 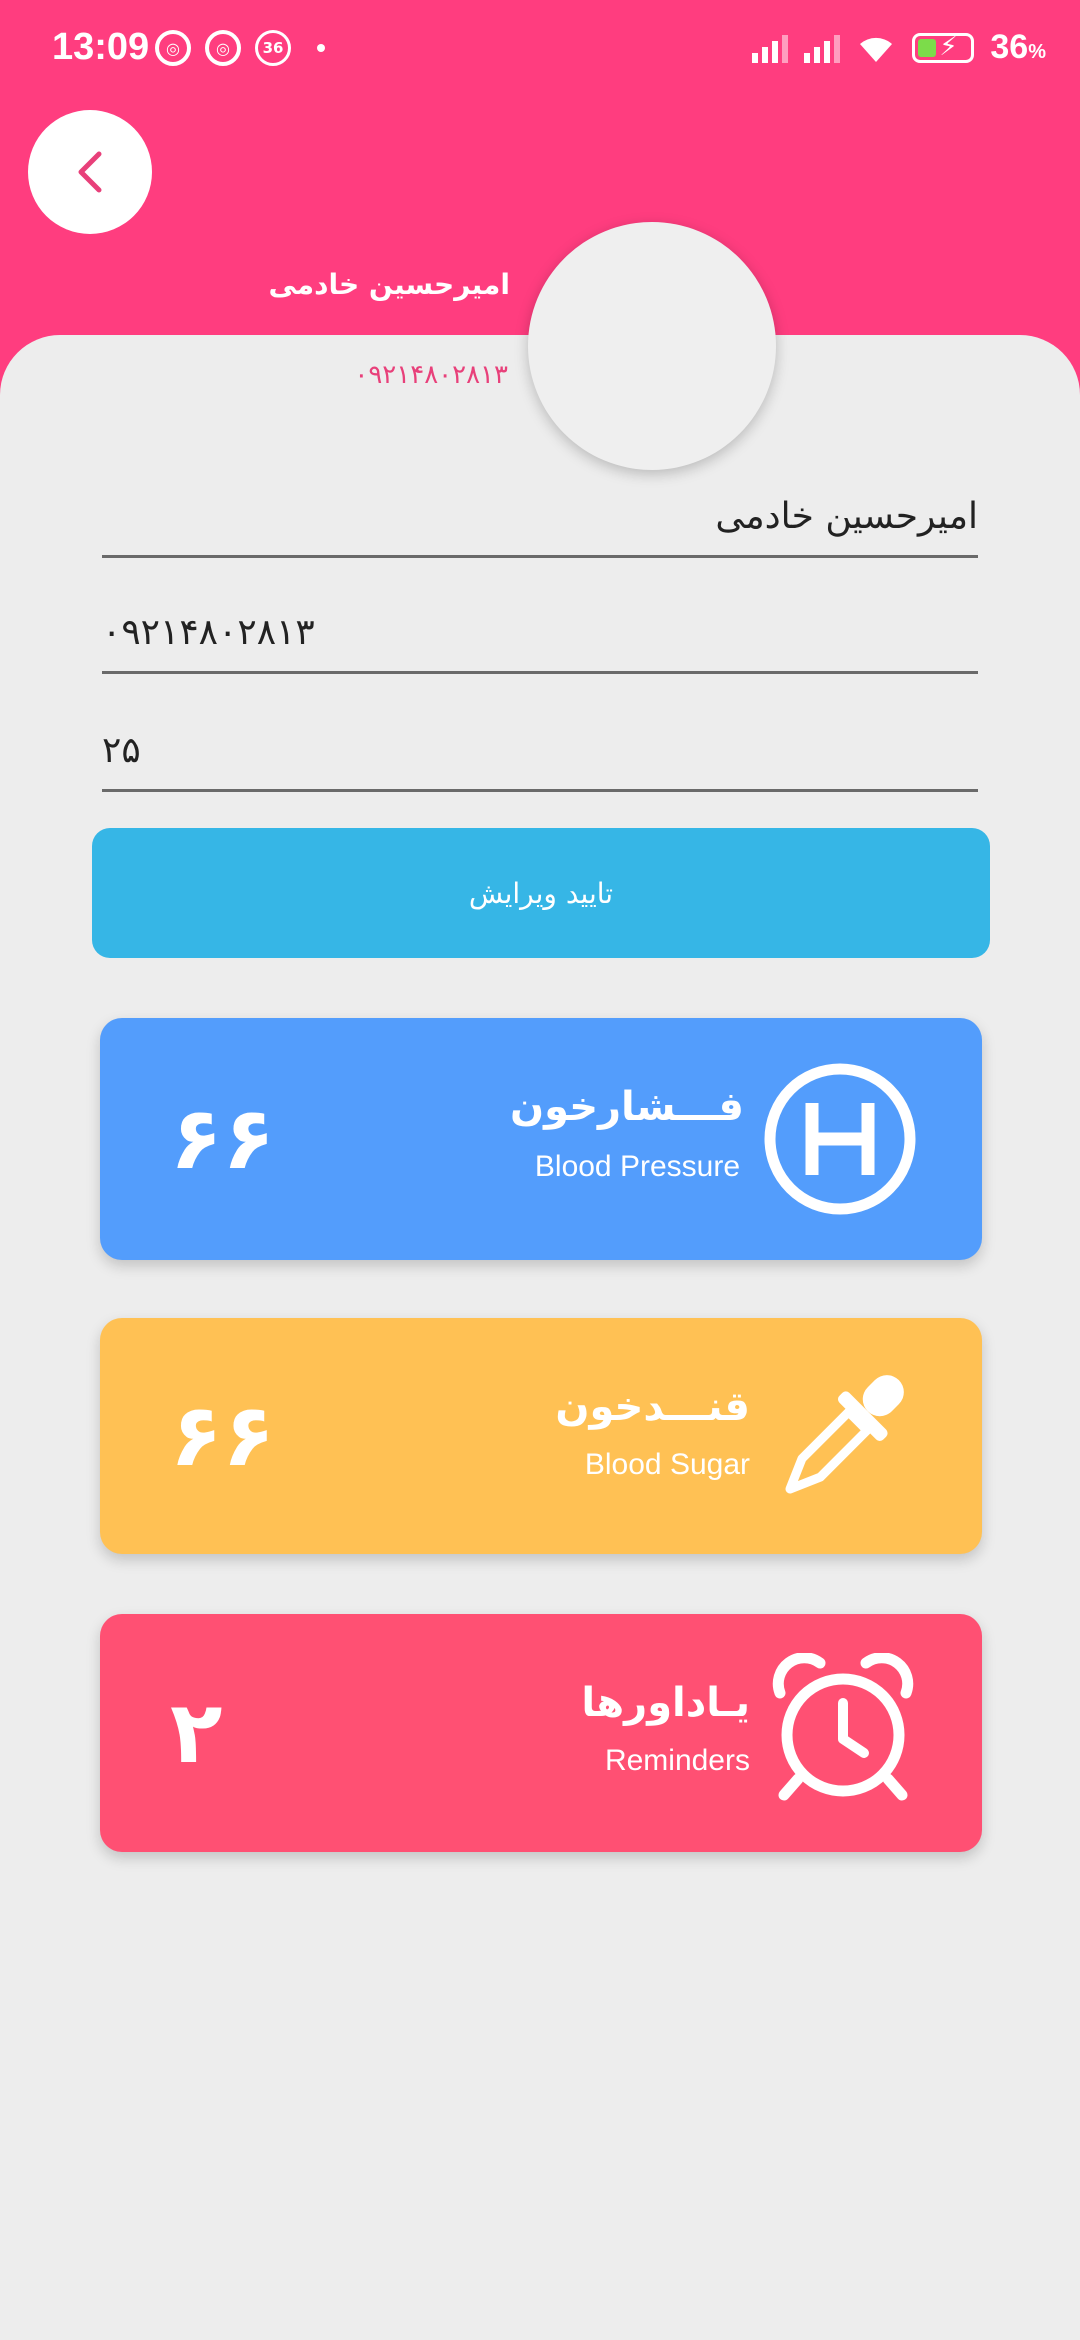 What do you see at coordinates (1018, 47) in the screenshot?
I see `battery-level: 36%` at bounding box center [1018, 47].